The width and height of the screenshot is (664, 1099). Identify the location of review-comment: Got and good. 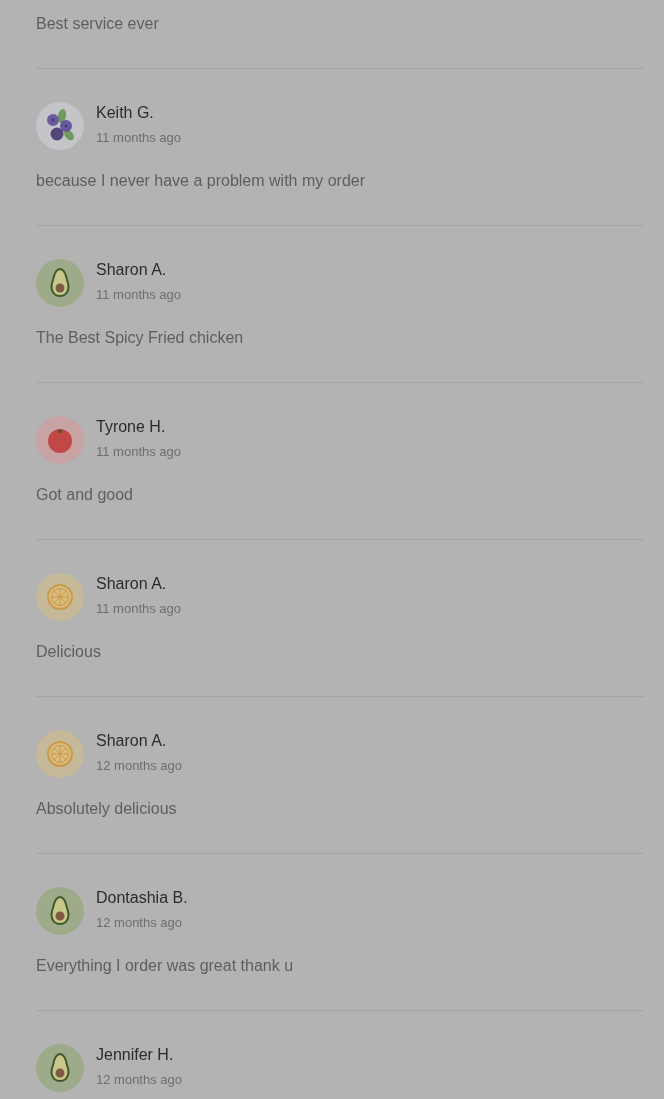
(85, 495).